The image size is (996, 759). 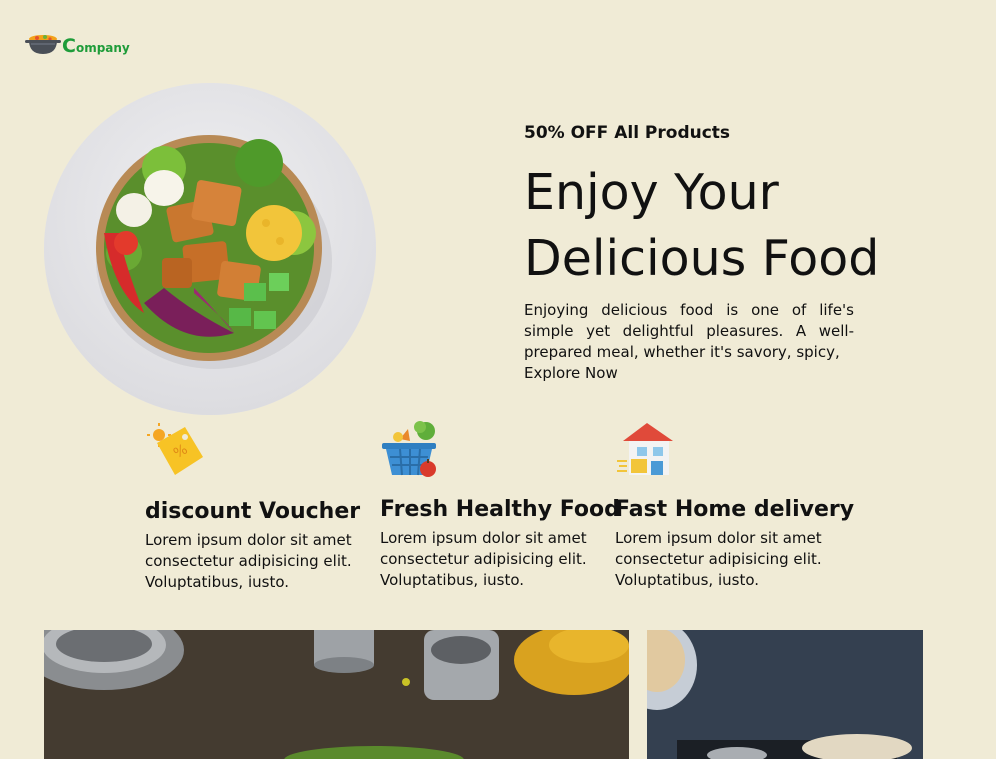 What do you see at coordinates (102, 48) in the screenshot?
I see `brand-rest: ompany` at bounding box center [102, 48].